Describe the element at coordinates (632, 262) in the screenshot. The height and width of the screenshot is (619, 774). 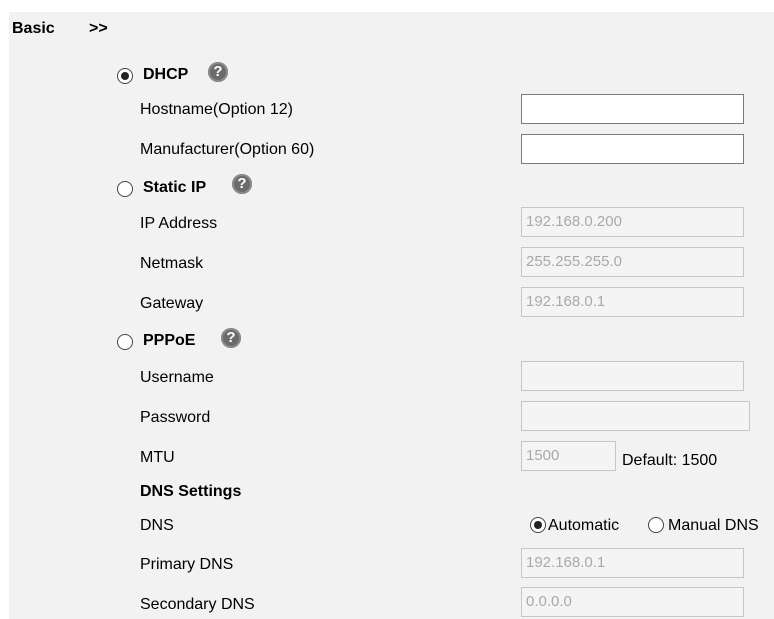
I see `netmask-input: 255.255.255.0` at that location.